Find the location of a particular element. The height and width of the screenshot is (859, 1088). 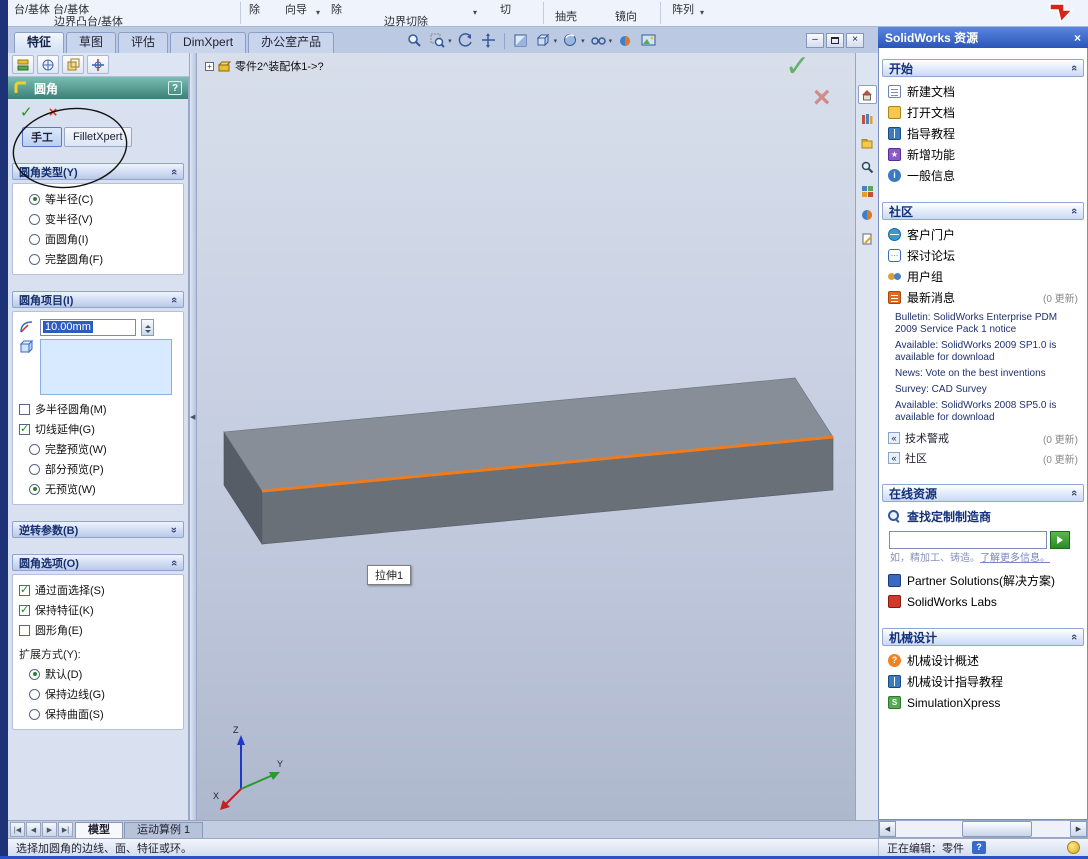

toolbar-lofted-cut-button: 切 is located at coordinates (505, 9).